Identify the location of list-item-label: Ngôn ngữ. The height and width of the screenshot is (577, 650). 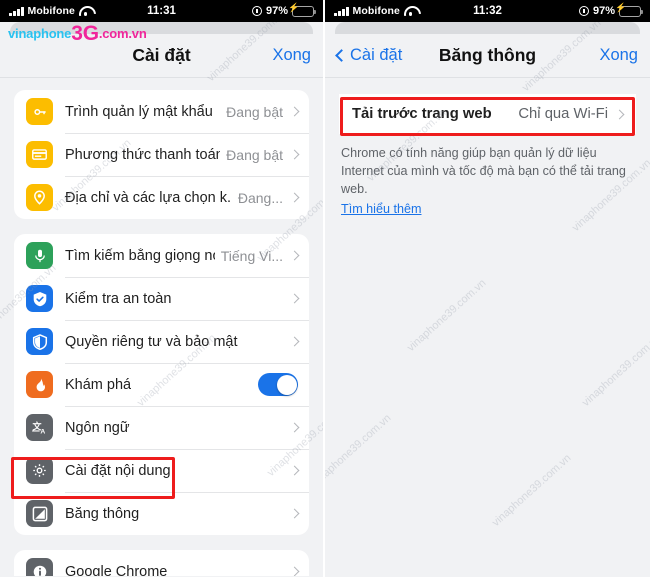
(97, 427).